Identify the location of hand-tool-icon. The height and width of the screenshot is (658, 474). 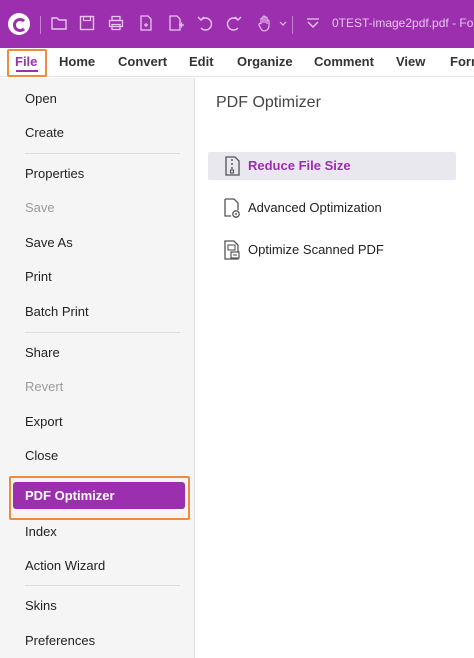
(265, 23).